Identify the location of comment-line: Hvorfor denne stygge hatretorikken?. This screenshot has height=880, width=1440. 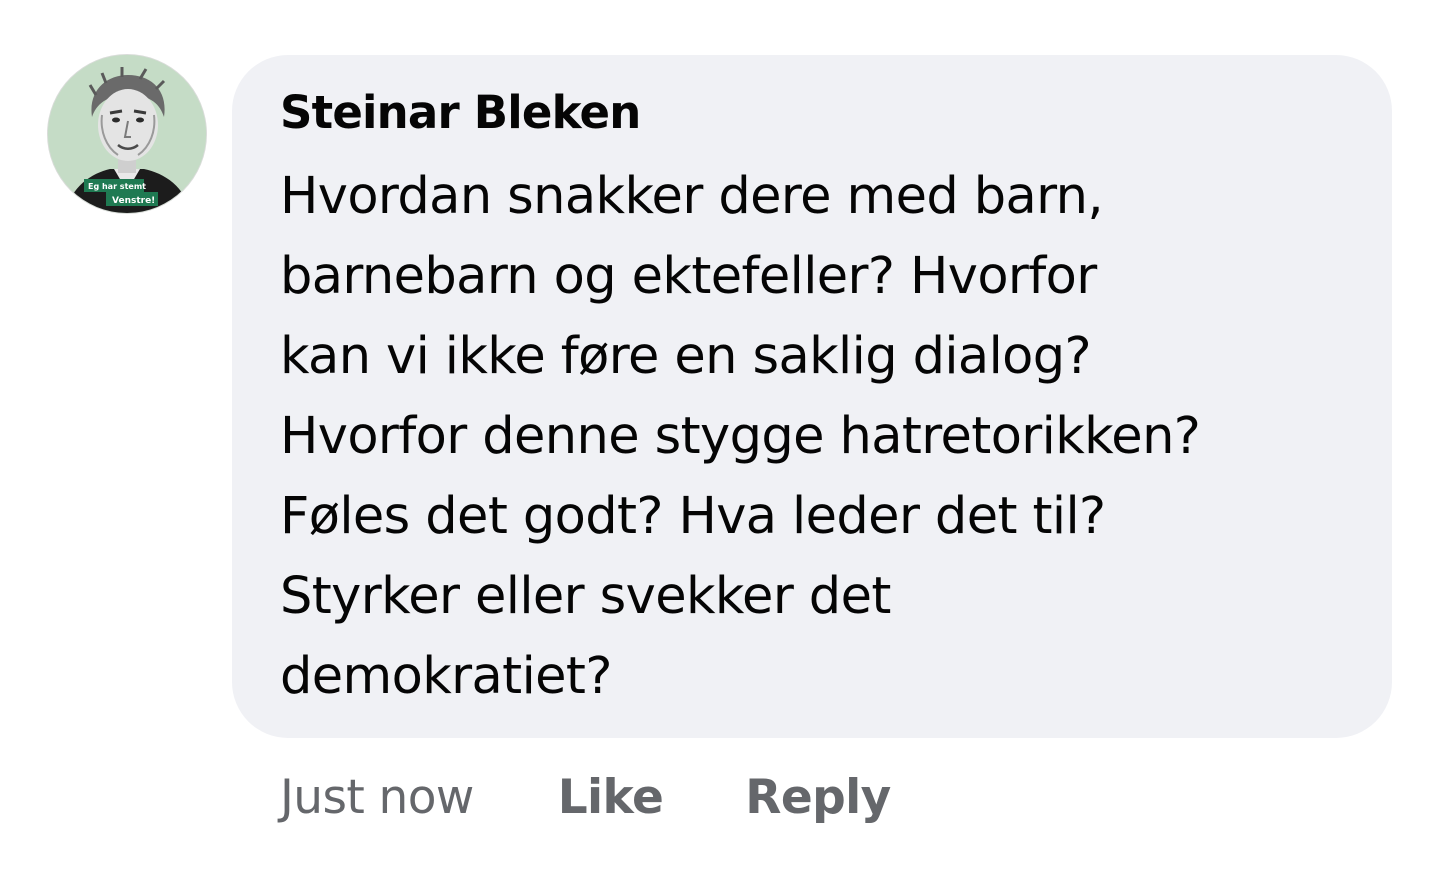
(740, 436).